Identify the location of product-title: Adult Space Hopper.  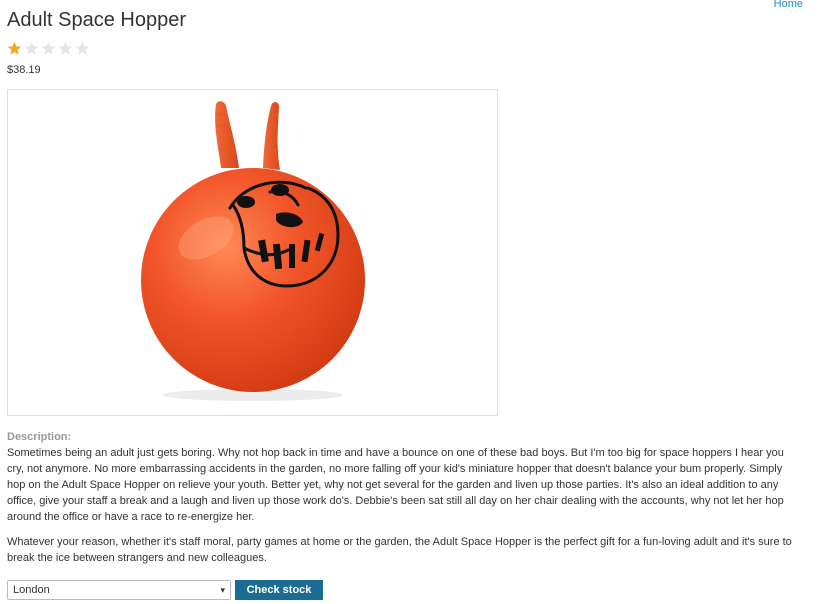
(97, 20).